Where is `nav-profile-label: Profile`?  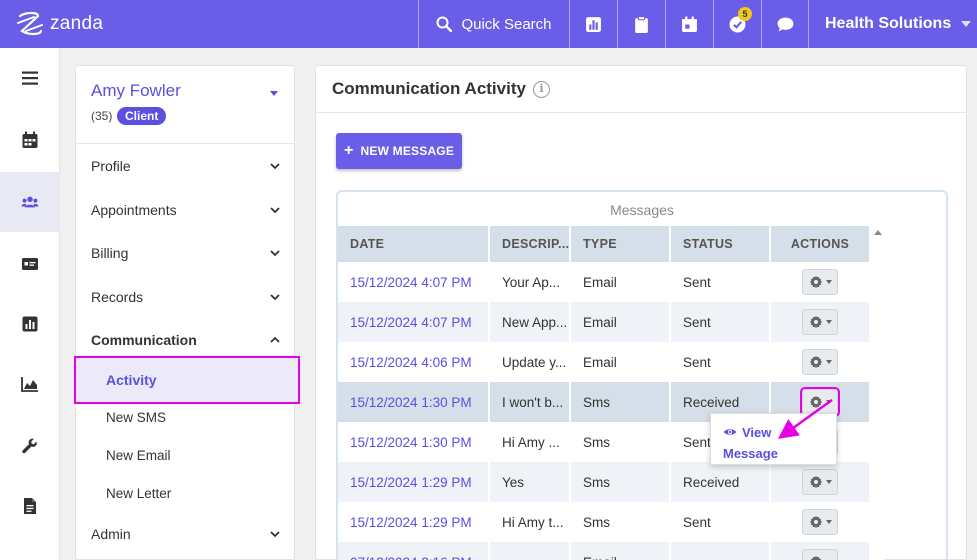
nav-profile-label: Profile is located at coordinates (111, 166).